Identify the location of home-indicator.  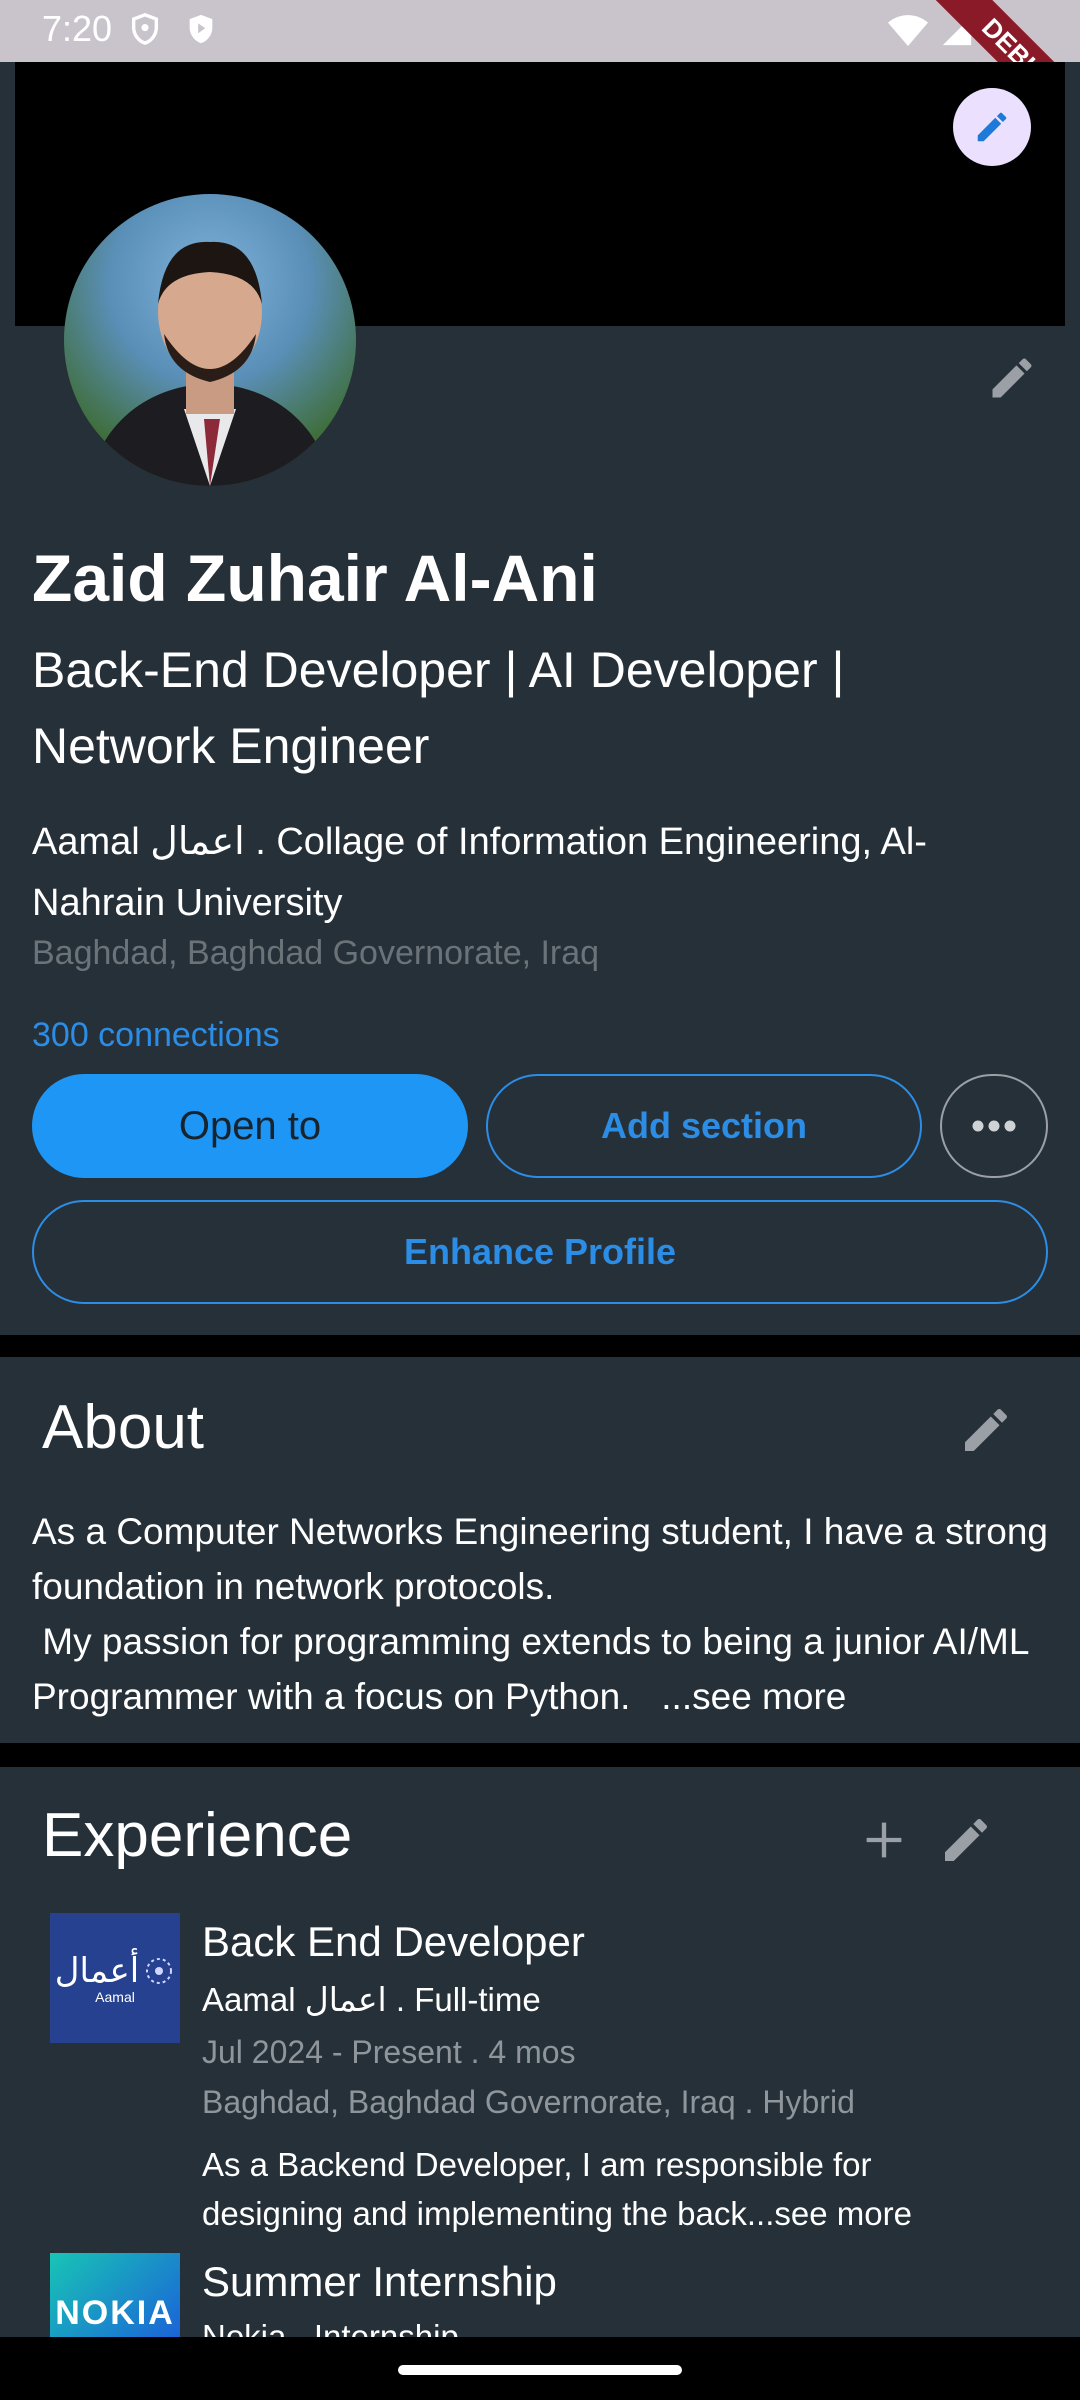
(540, 2370).